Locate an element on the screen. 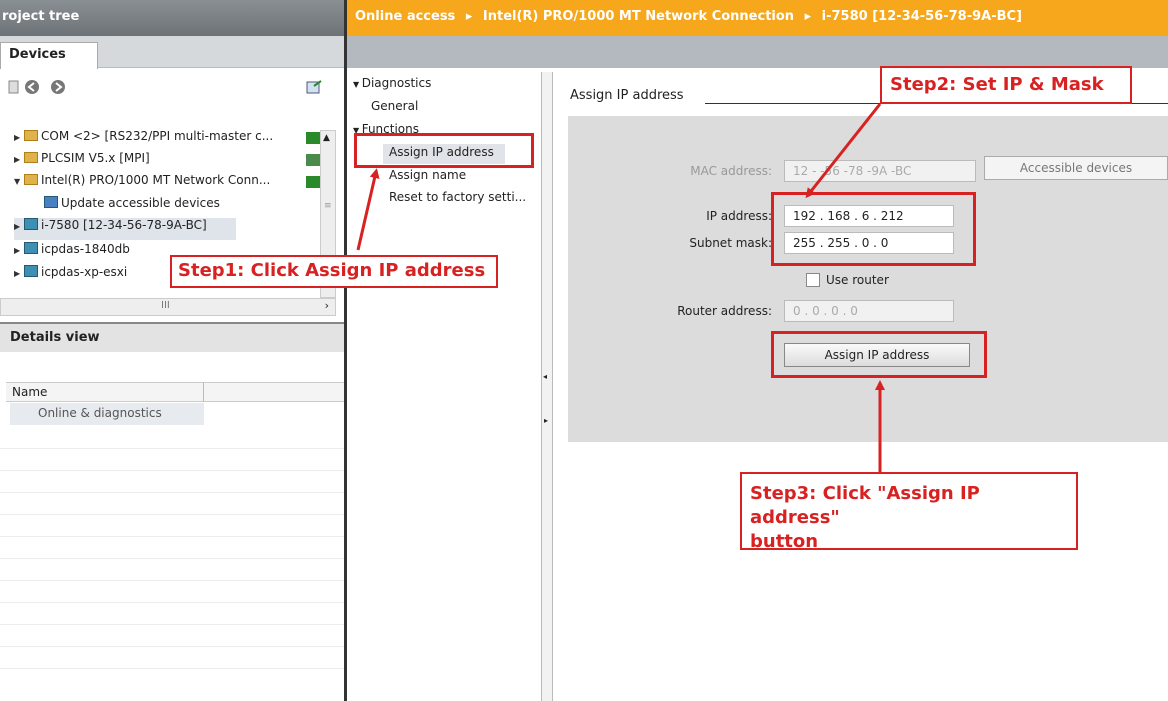 The width and height of the screenshot is (1168, 701). toolbar-strip is located at coordinates (757, 52).